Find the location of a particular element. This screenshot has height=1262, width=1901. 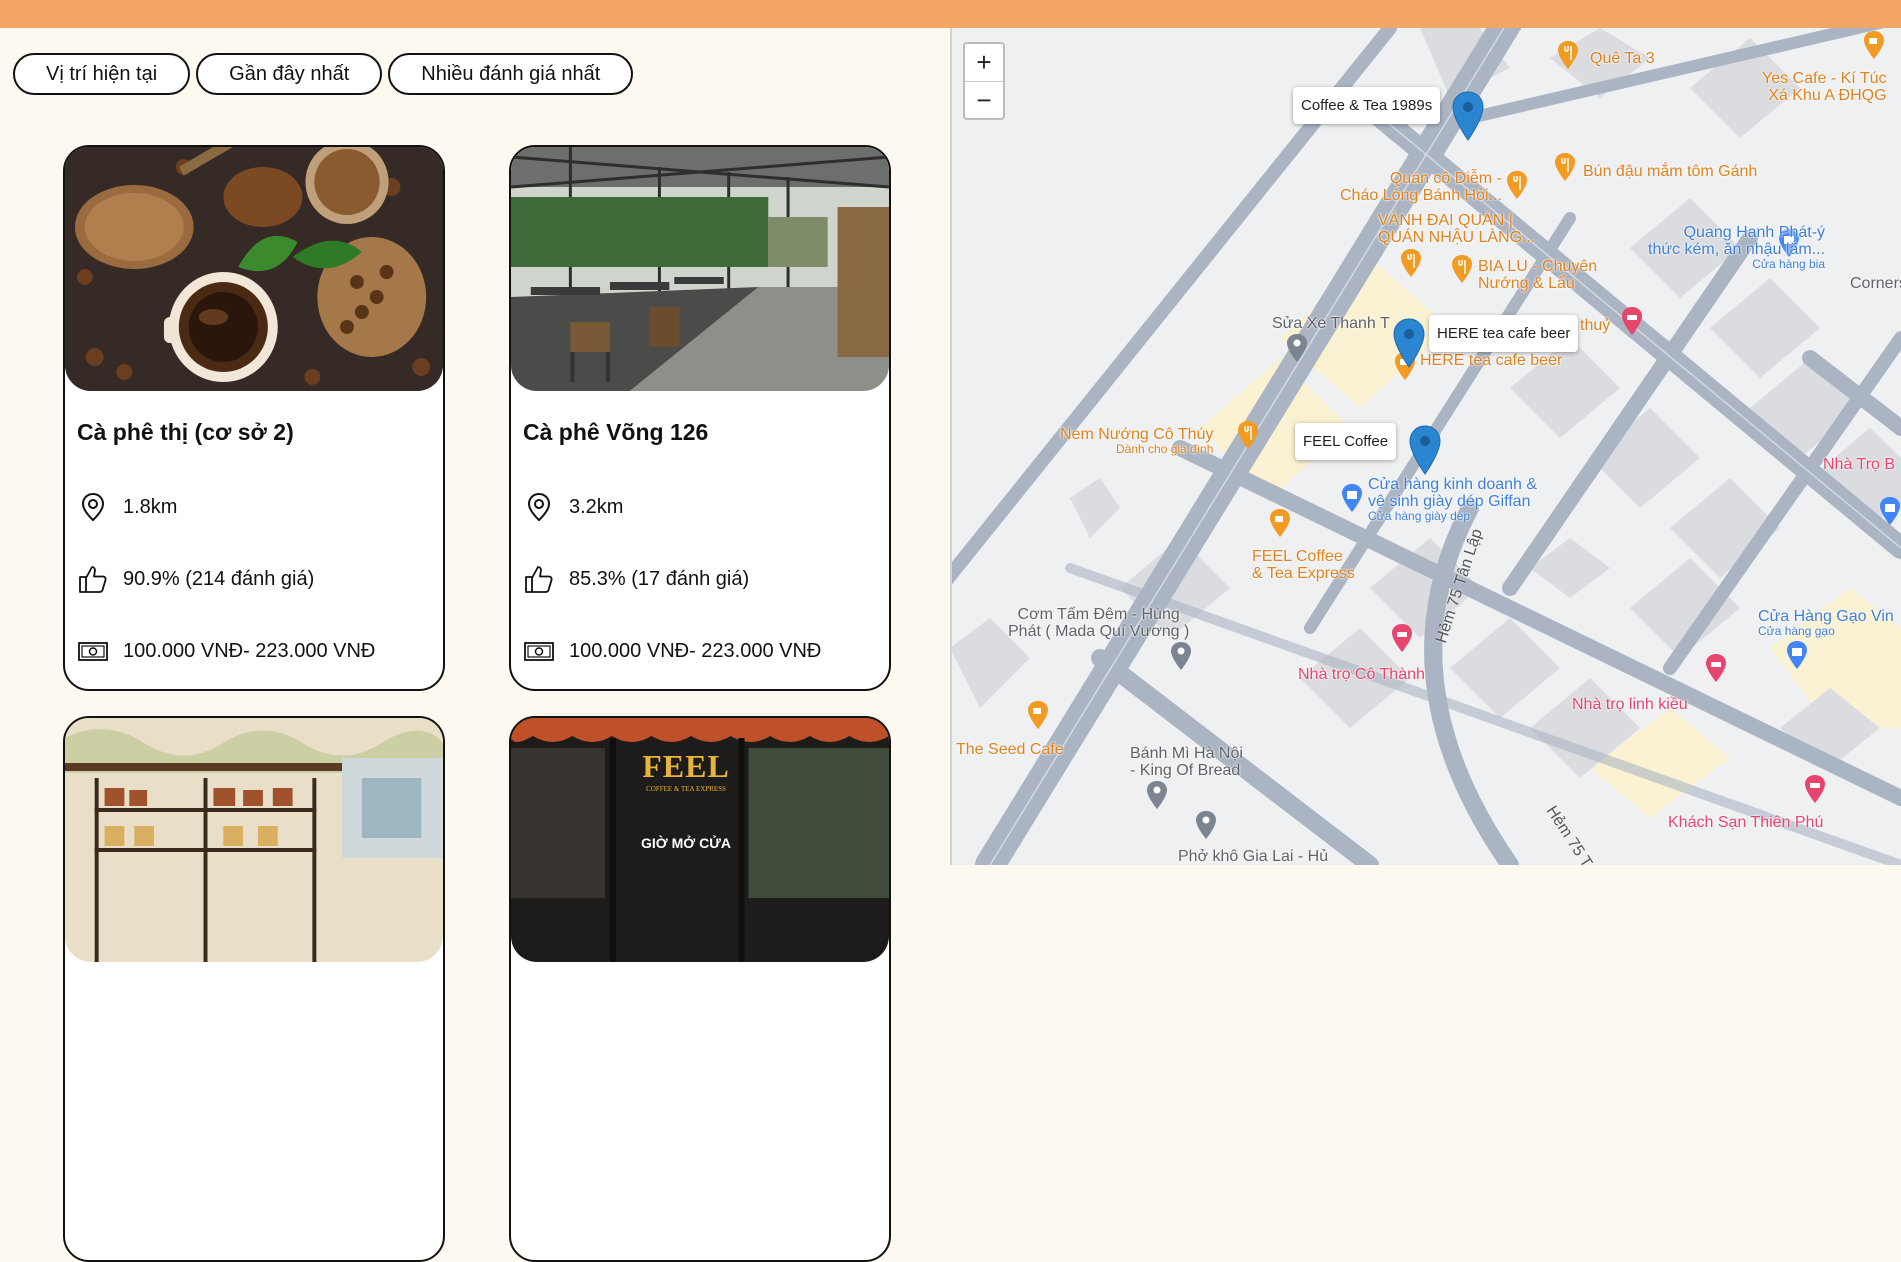

filter-nearest-button: Gần đây nhất is located at coordinates (289, 74).